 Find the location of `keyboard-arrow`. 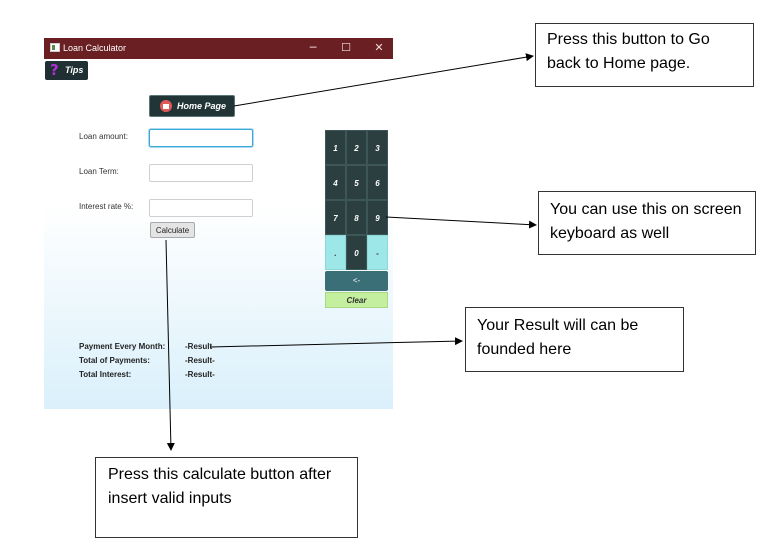

keyboard-arrow is located at coordinates (461, 222).